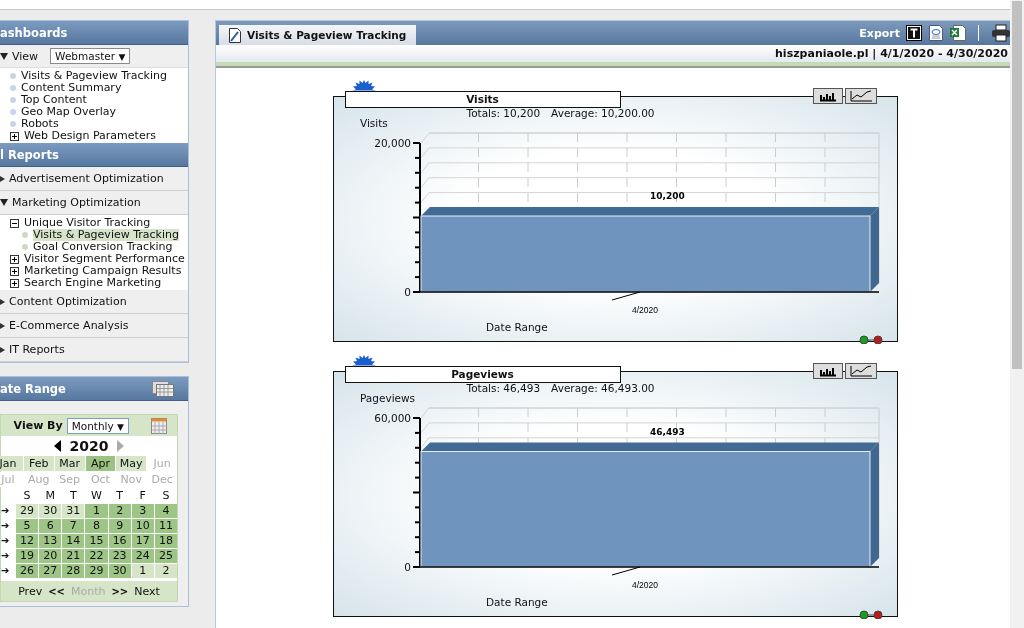  I want to click on day-cell: 10, so click(142, 526).